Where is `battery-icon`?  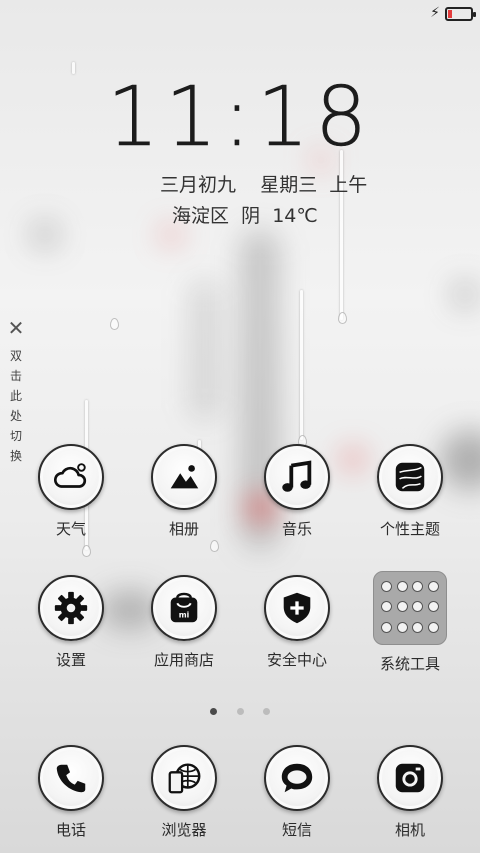
battery-icon is located at coordinates (460, 14).